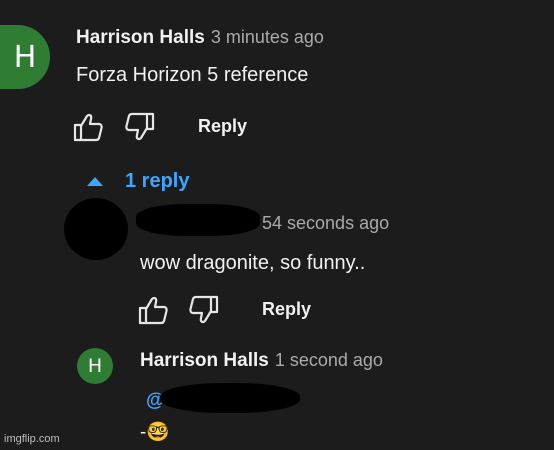 Image resolution: width=554 pixels, height=450 pixels. I want to click on reply-text: wow dragonite, so funny.., so click(253, 263).